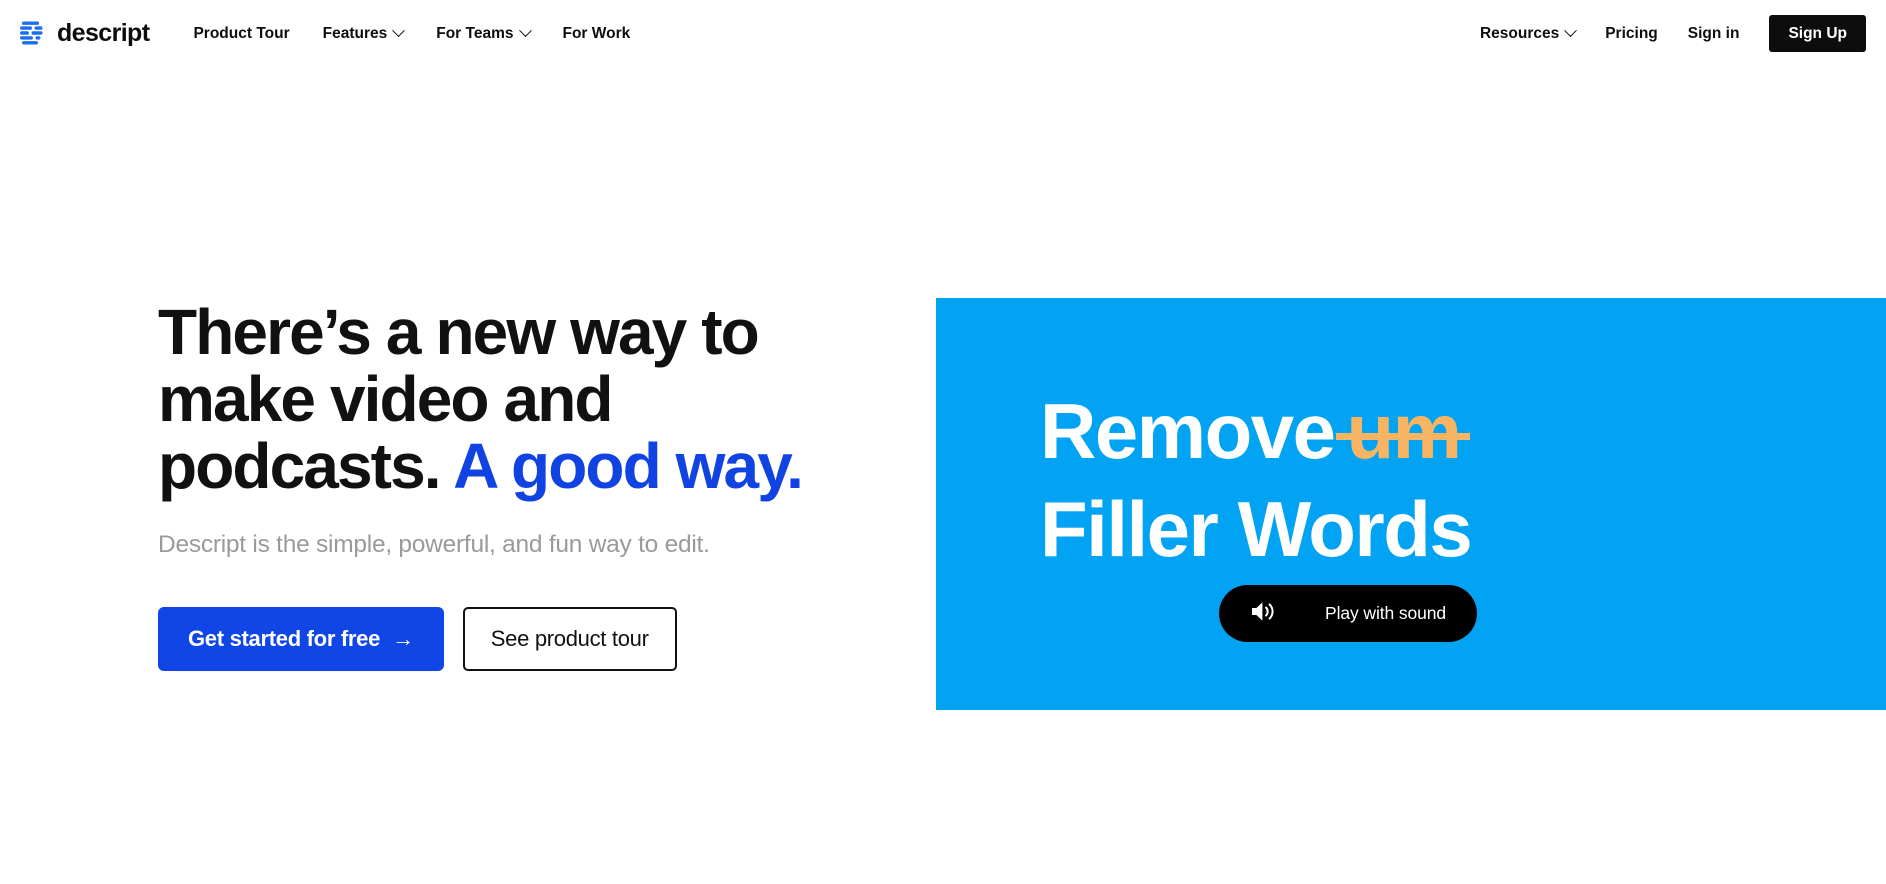  Describe the element at coordinates (355, 33) in the screenshot. I see `nav-item-label: Features` at that location.